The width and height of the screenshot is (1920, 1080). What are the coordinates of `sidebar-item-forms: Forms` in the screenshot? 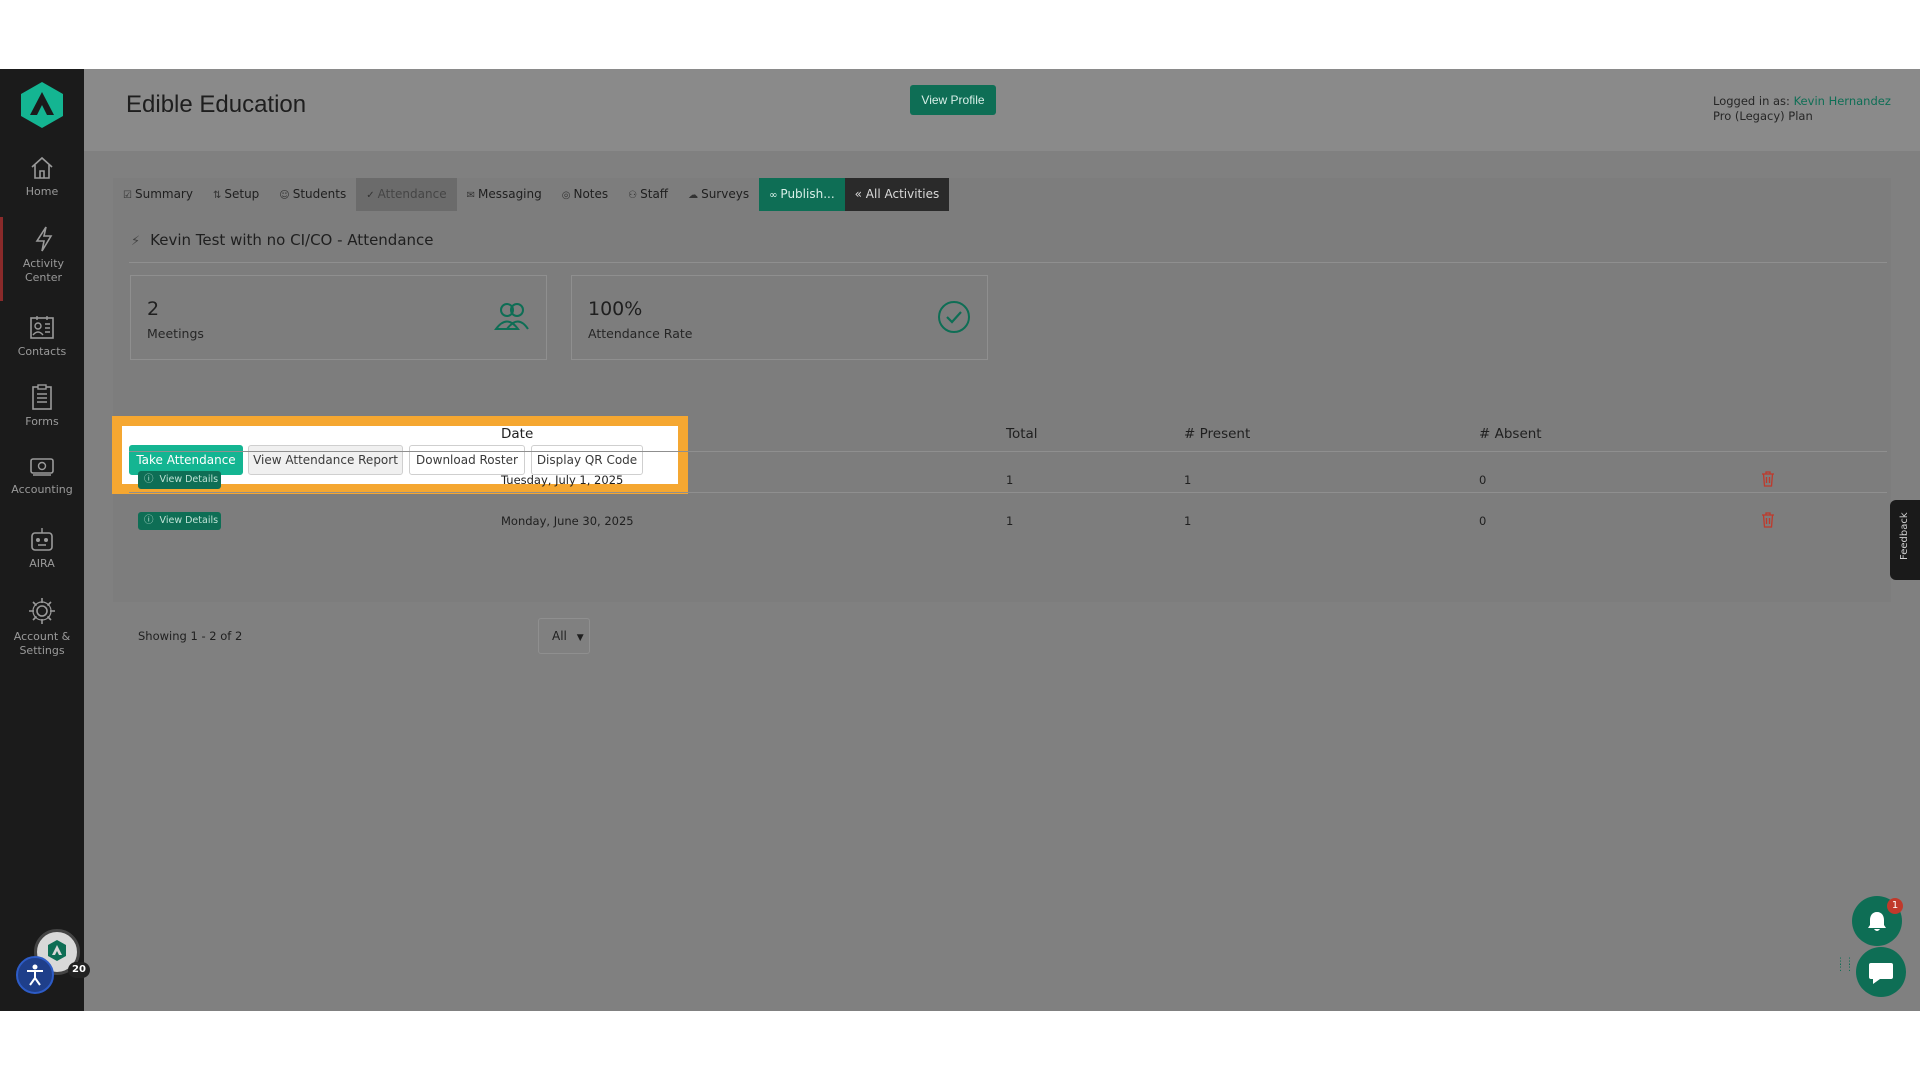 It's located at (42, 406).